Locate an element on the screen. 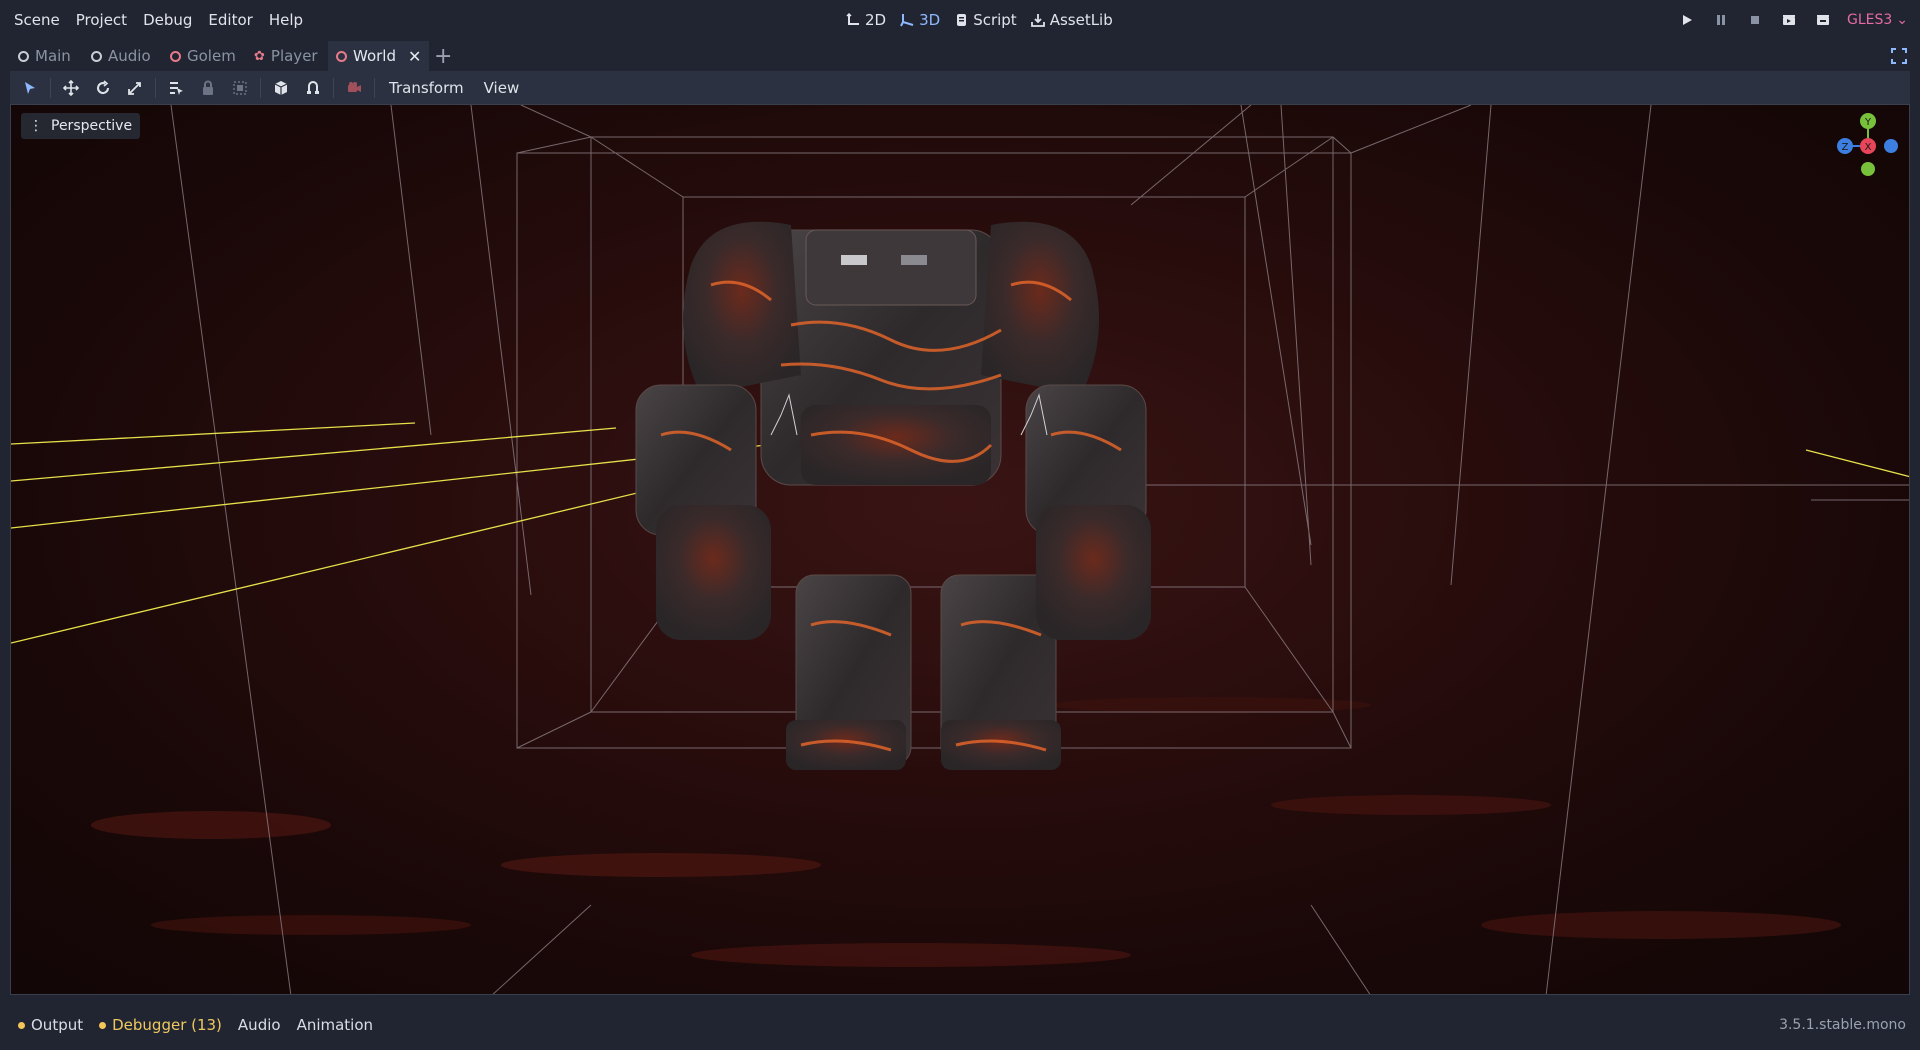 The image size is (1920, 1050). viewport-toolbar: Transform View is located at coordinates (960, 87).